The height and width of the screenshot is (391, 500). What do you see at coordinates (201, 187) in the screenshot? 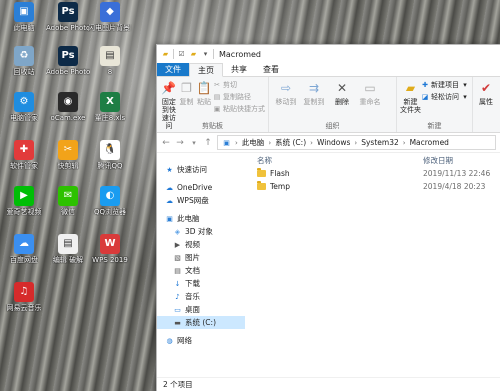
I see `nav-item: ☁ OneDrive` at bounding box center [201, 187].